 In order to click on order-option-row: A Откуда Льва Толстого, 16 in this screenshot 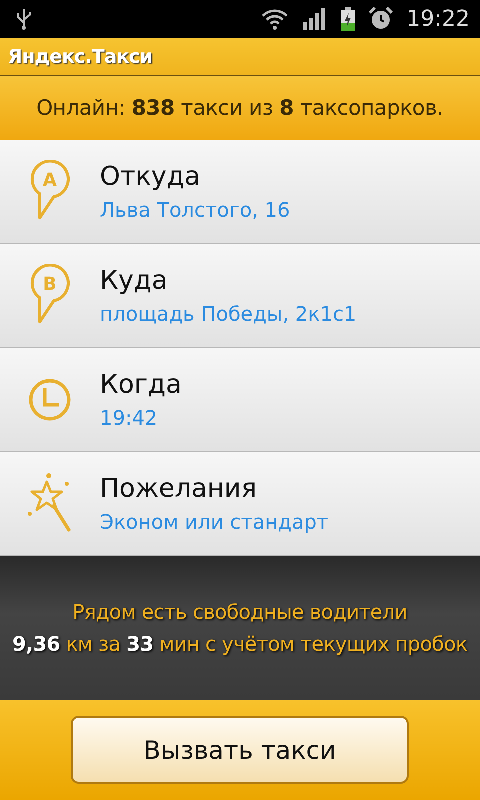, I will do `click(240, 192)`.